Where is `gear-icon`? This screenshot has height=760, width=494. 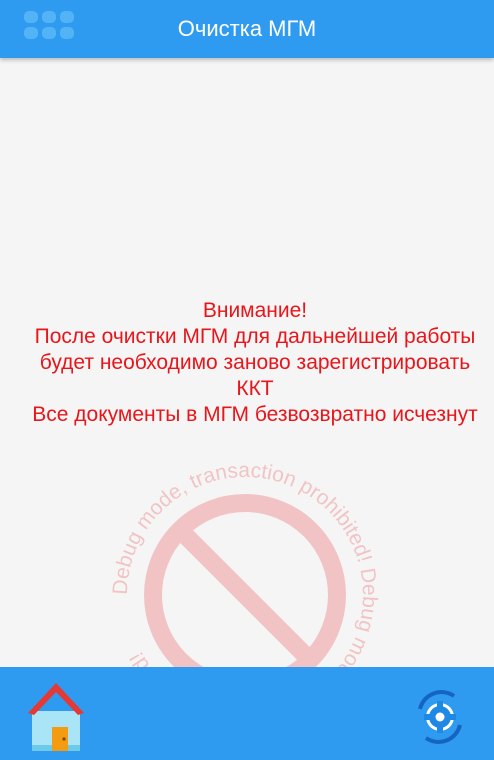
gear-icon is located at coordinates (440, 717).